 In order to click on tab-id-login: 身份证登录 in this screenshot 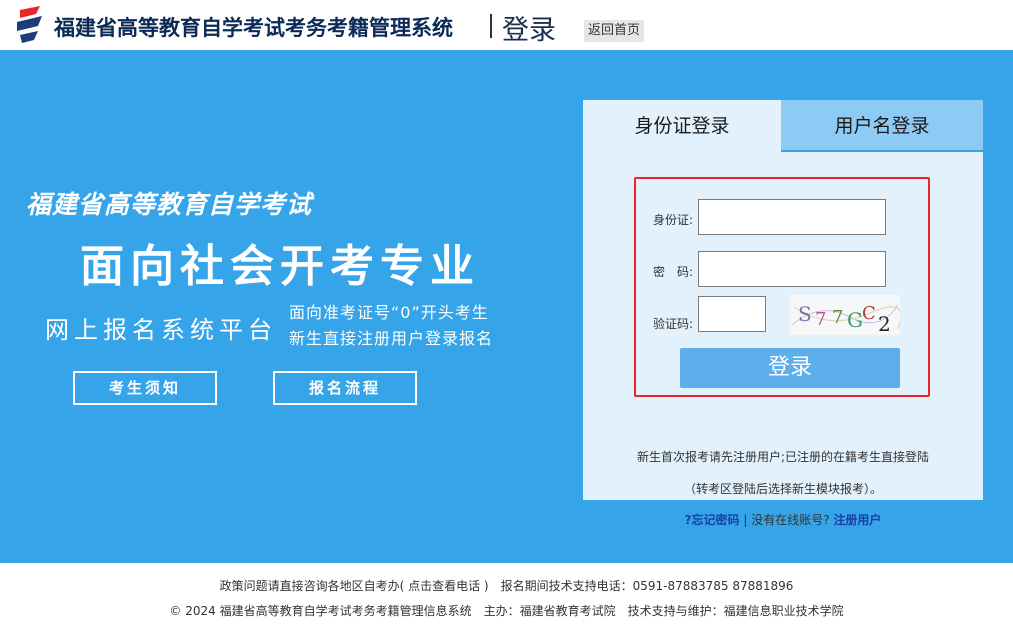, I will do `click(682, 126)`.